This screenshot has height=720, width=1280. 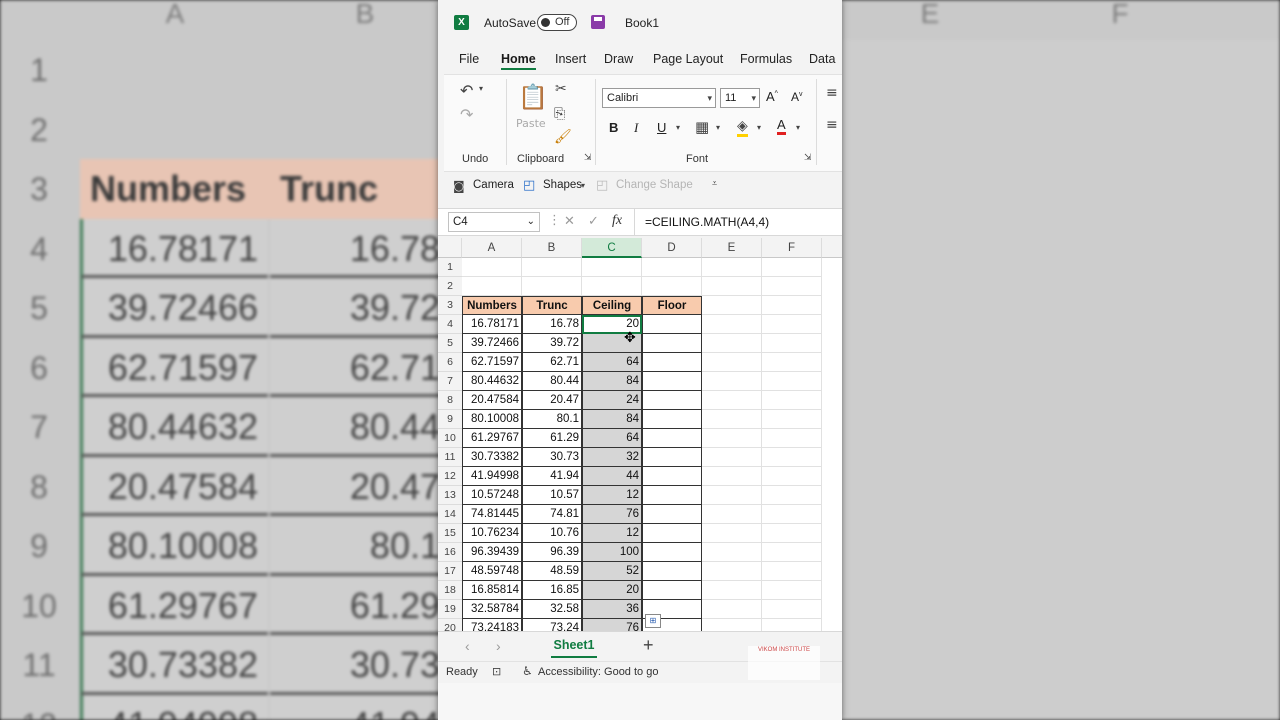 What do you see at coordinates (740, 98) in the screenshot?
I see `font-size-combo: 11 ▾` at bounding box center [740, 98].